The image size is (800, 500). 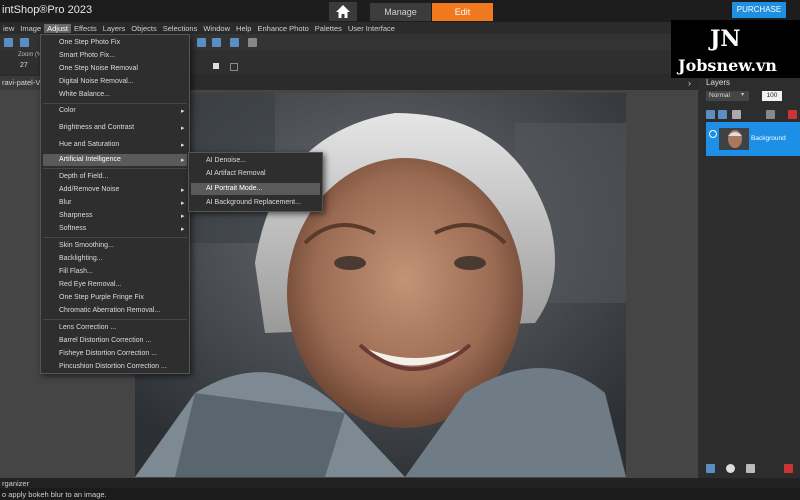 What do you see at coordinates (770, 114) in the screenshot?
I see `lock-icon` at bounding box center [770, 114].